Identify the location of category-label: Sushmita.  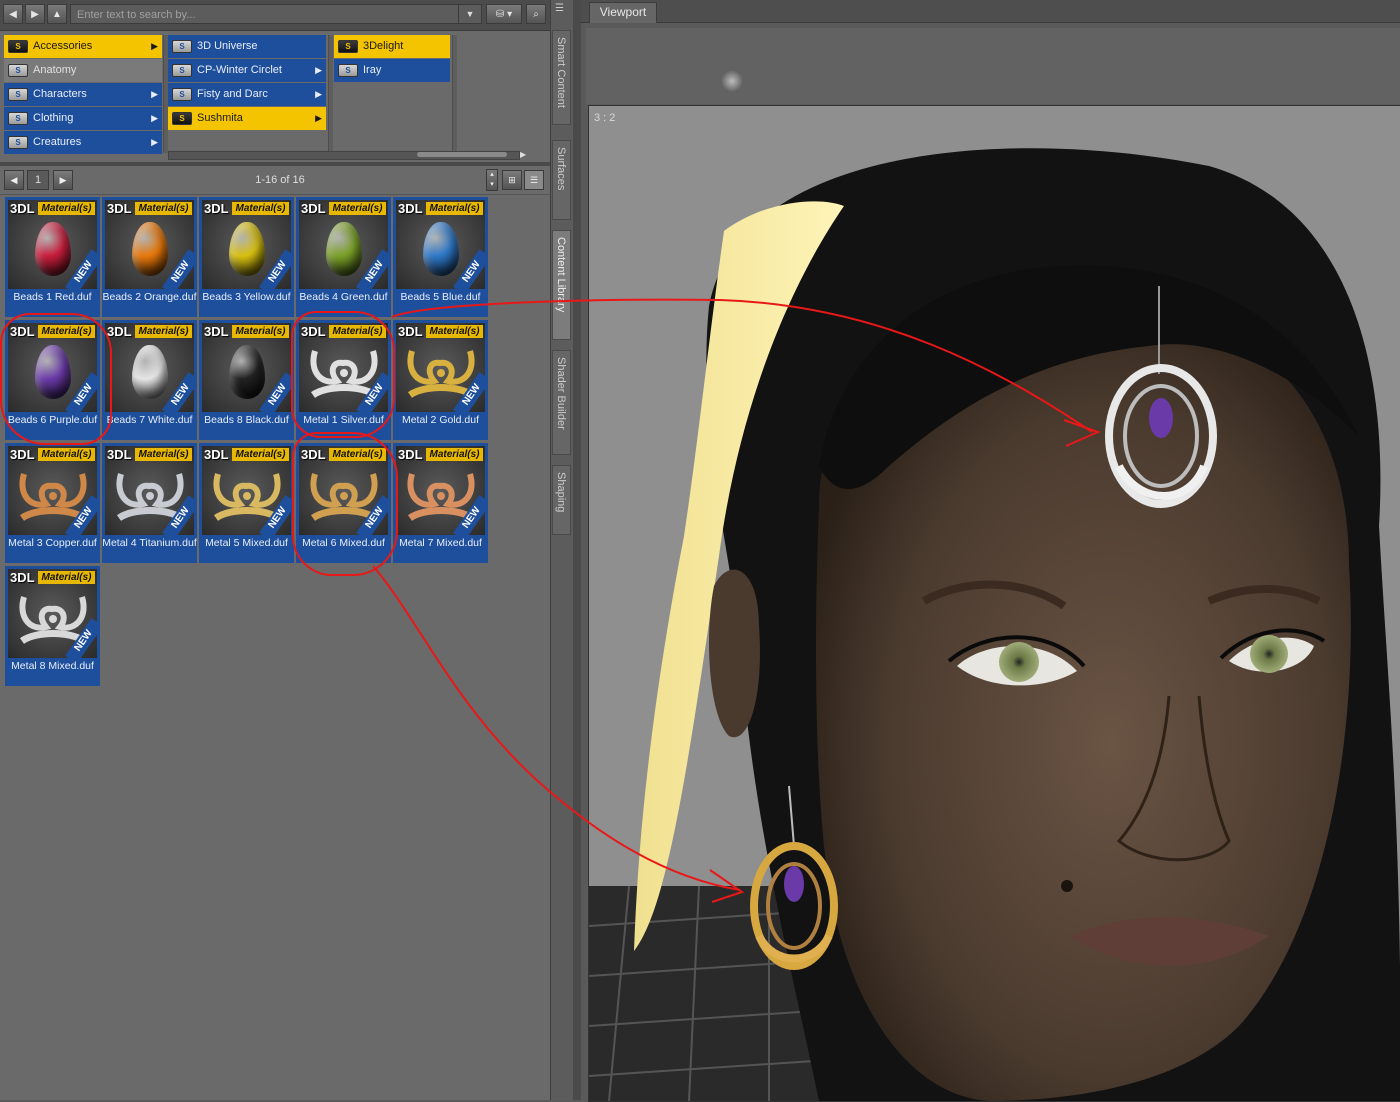
(220, 118).